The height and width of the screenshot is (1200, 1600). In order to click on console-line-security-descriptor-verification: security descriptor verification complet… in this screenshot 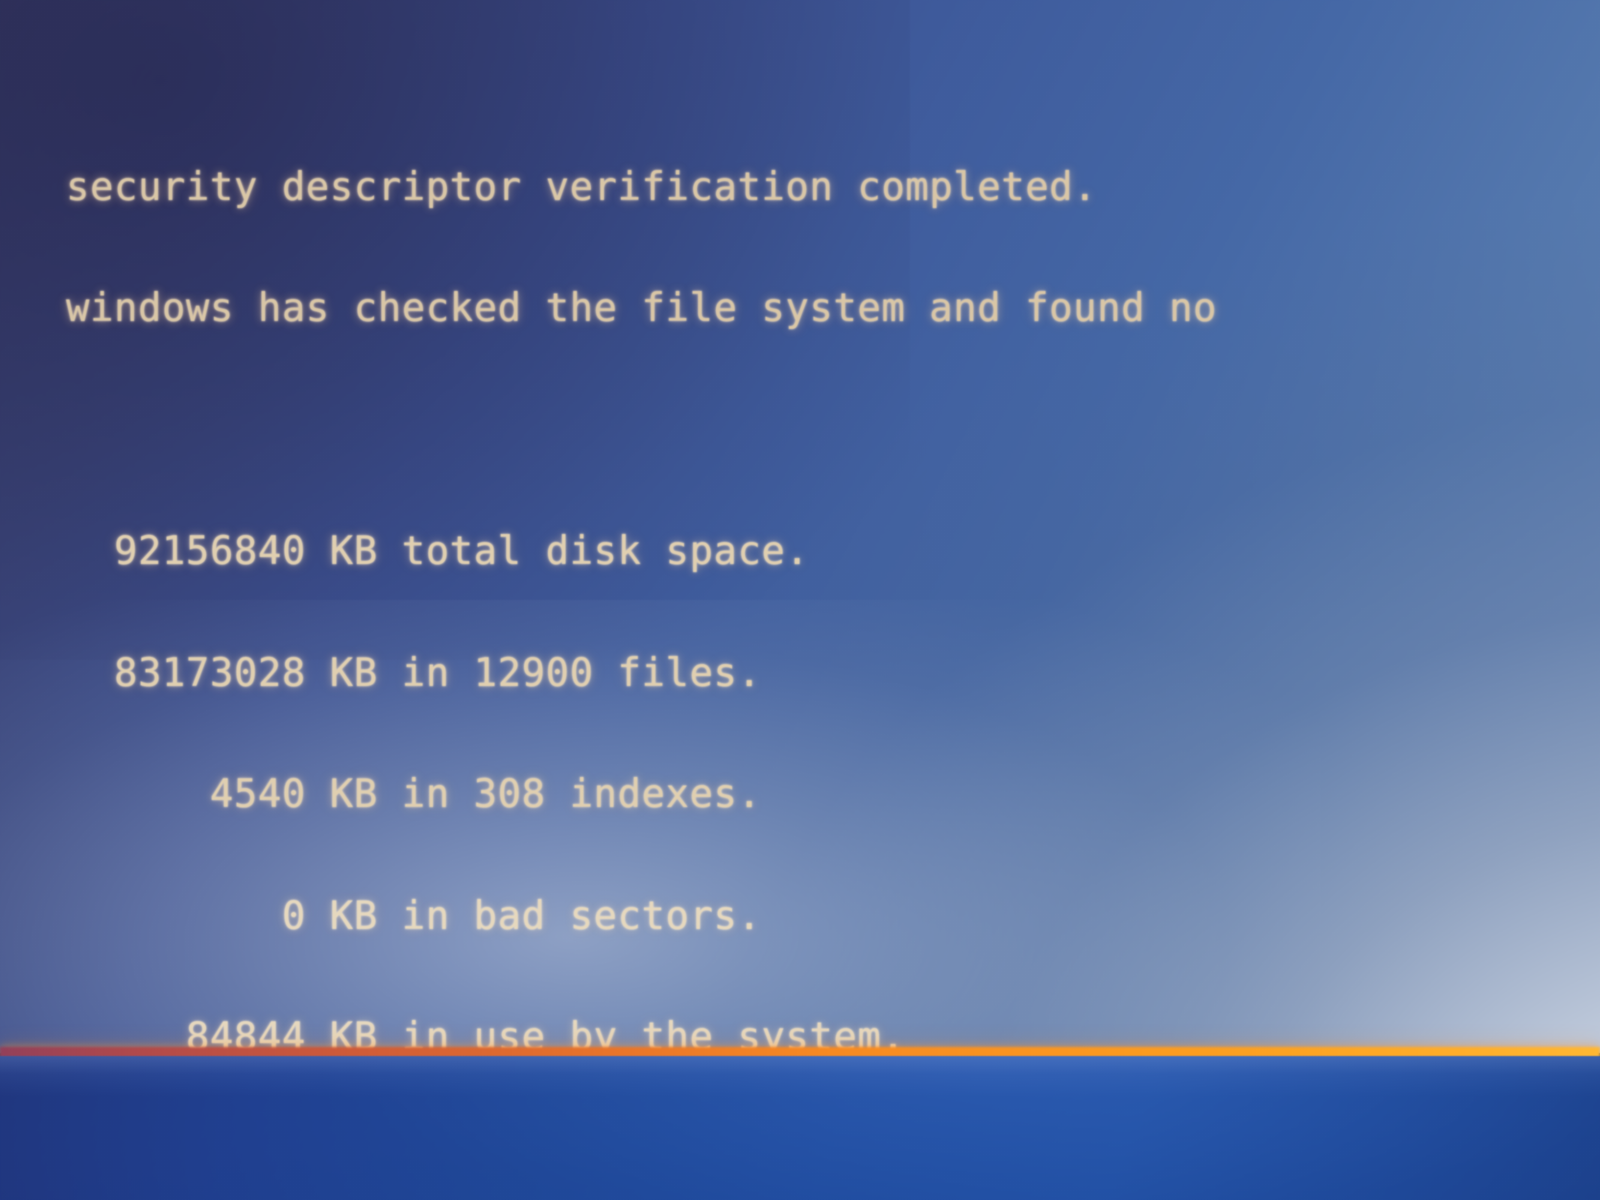, I will do `click(582, 187)`.